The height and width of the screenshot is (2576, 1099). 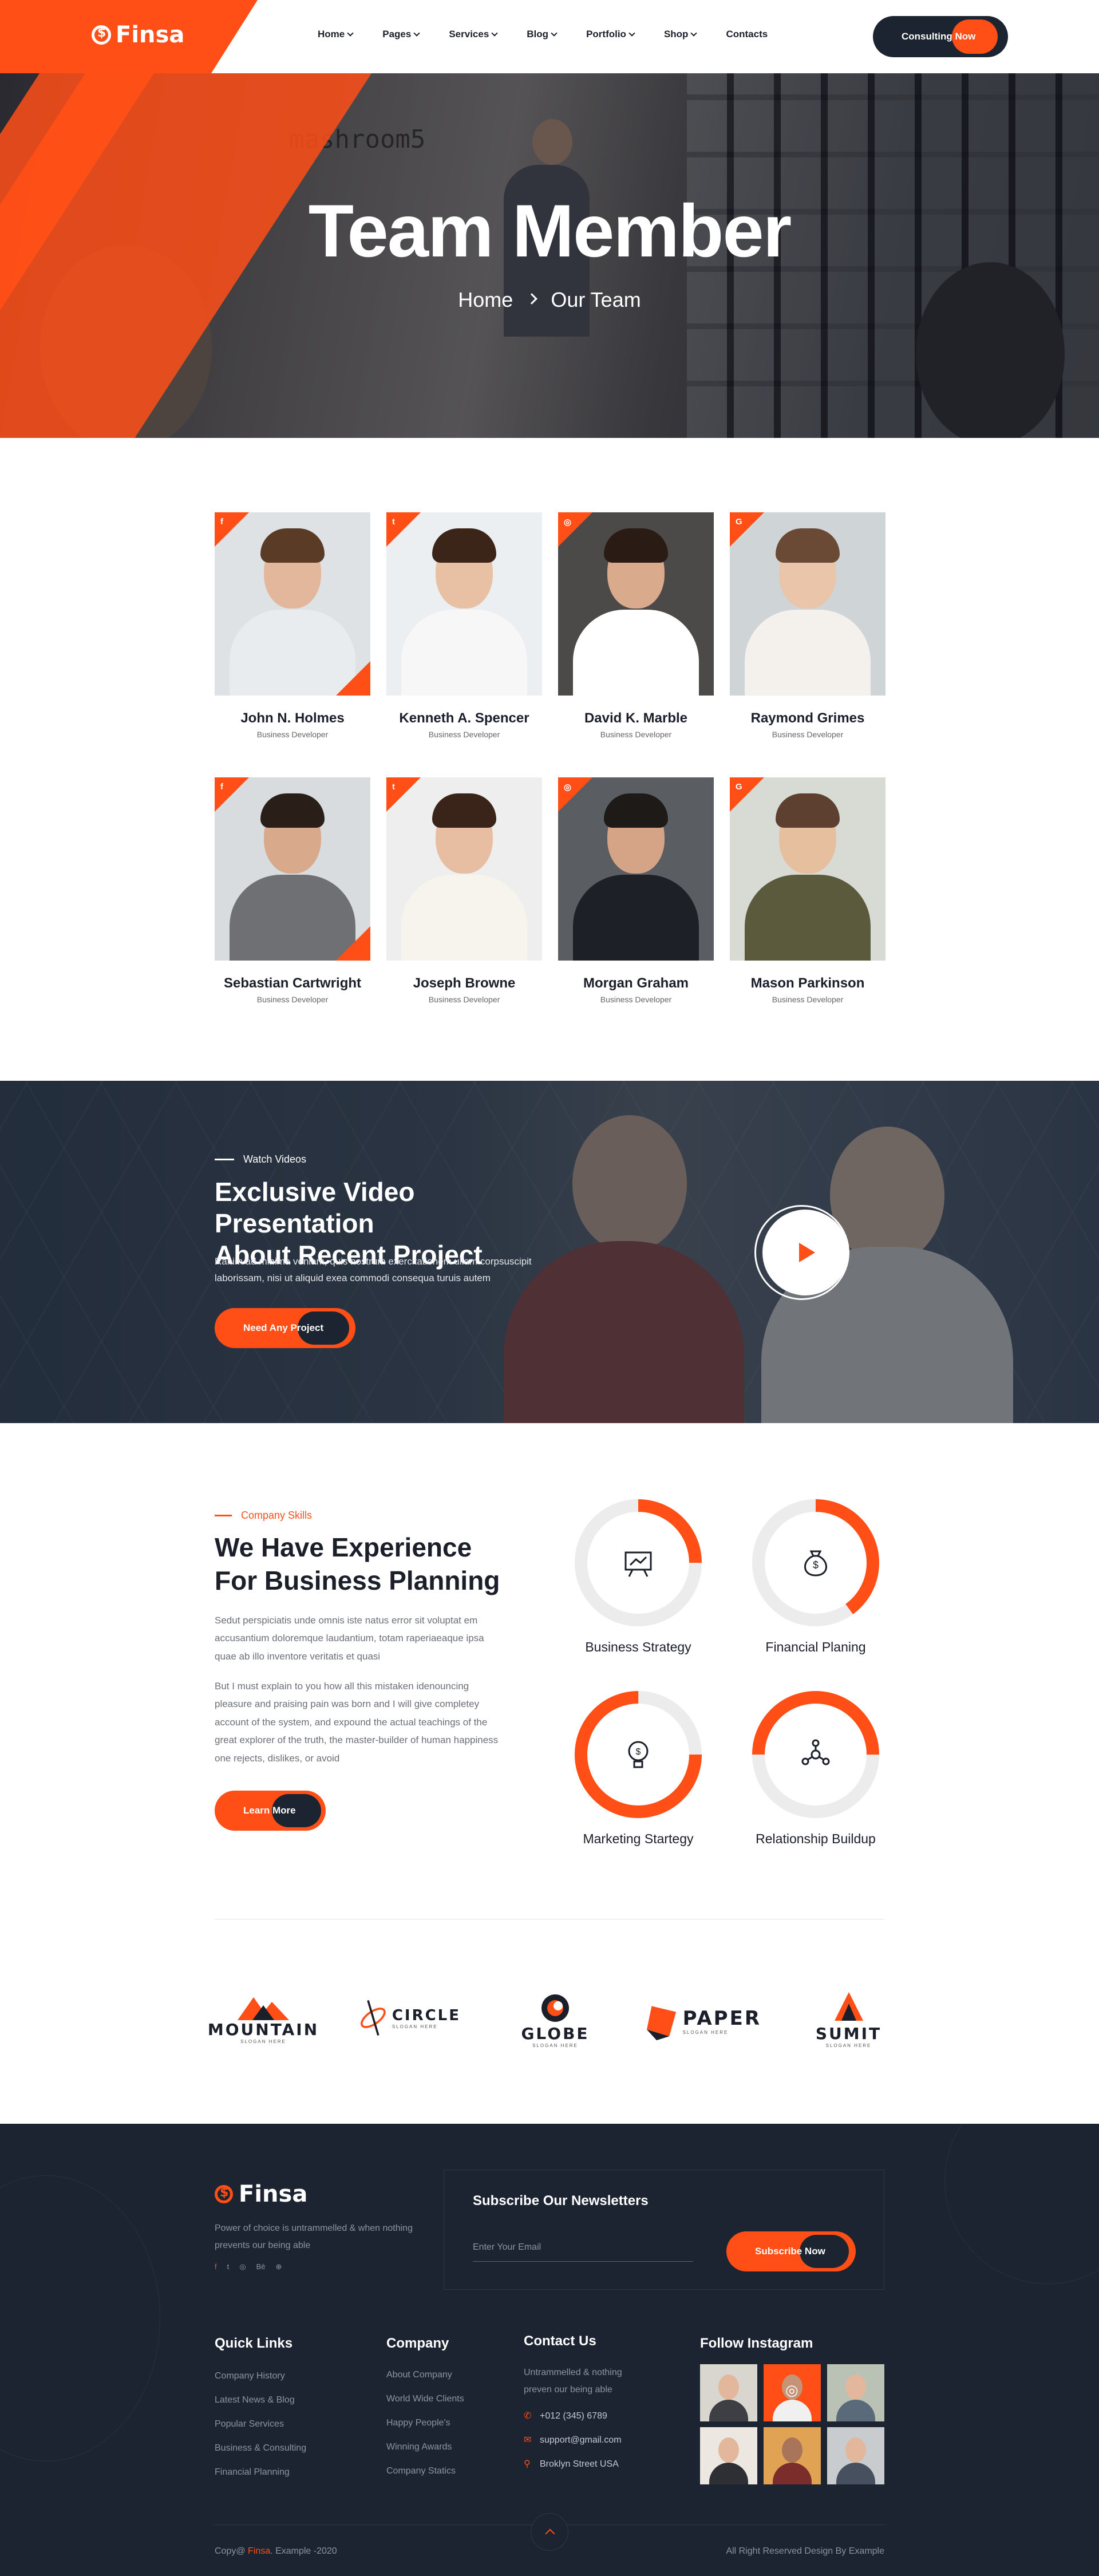 I want to click on team-member-card: t Kenneth A. Spencer Business Developer, so click(x=464, y=625).